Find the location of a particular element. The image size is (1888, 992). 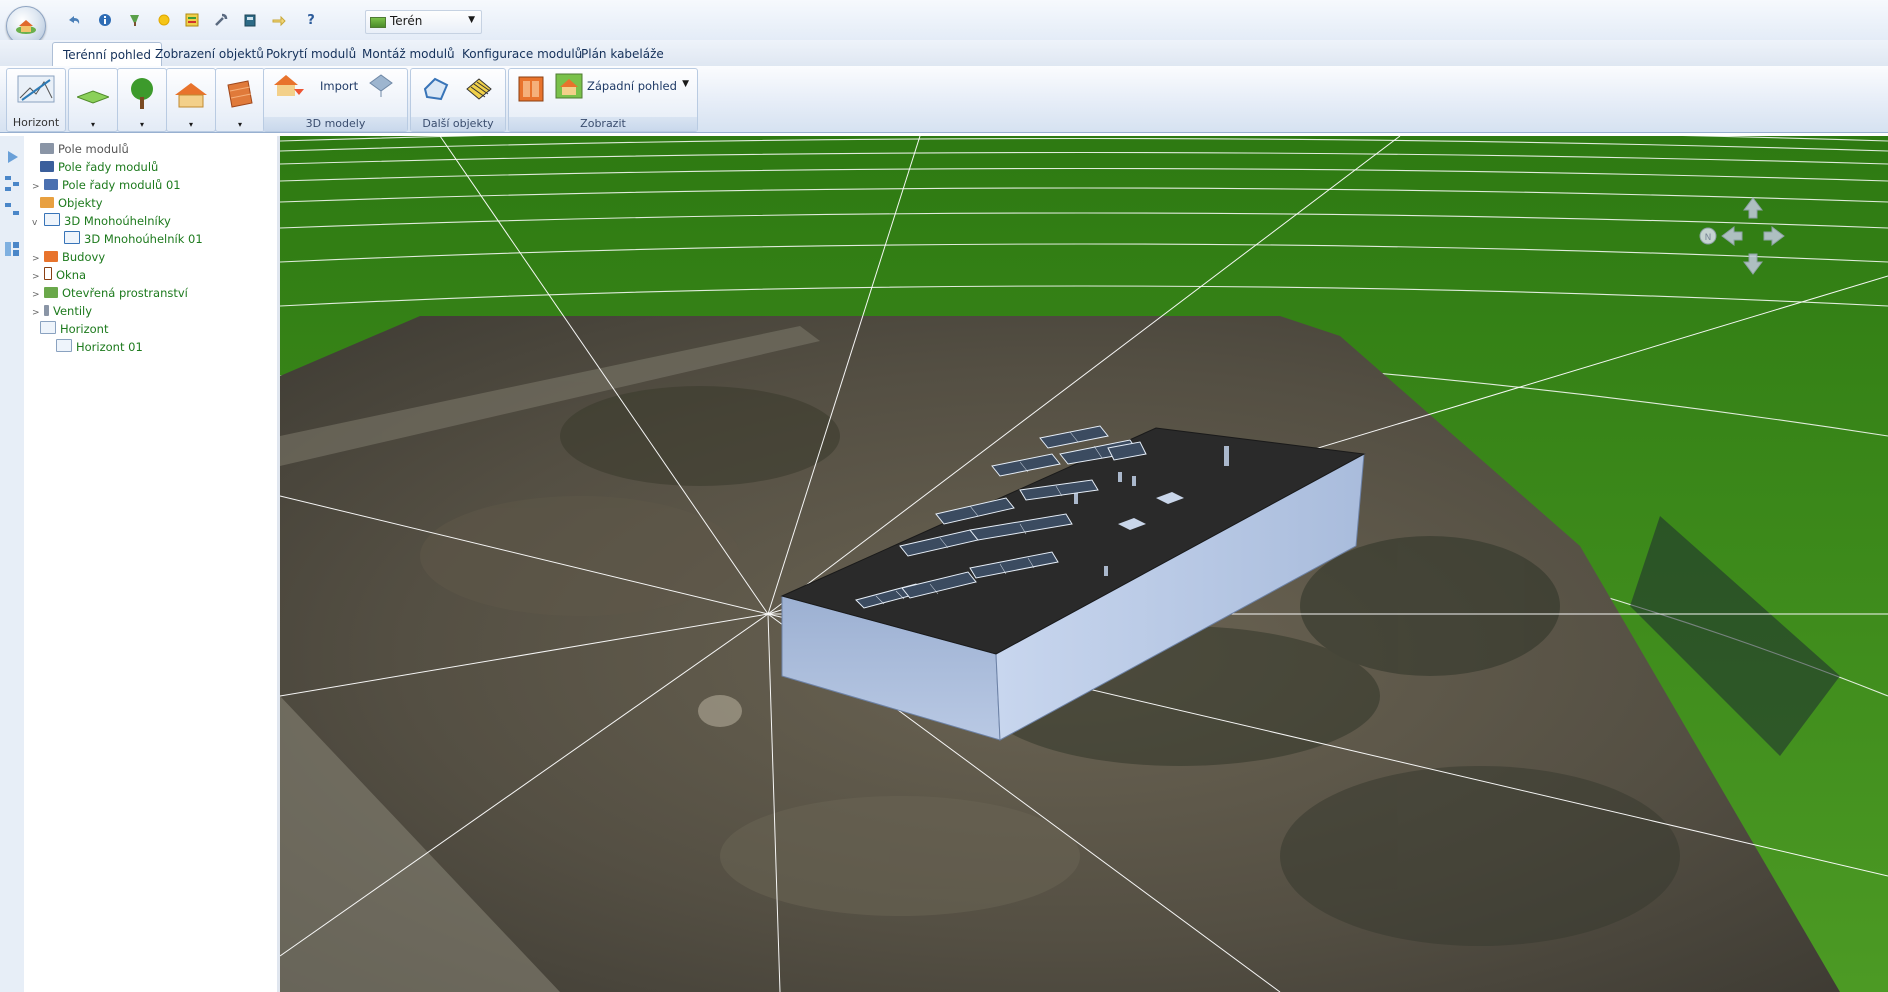

group-label-other-objects: Další objekty is located at coordinates (458, 124).